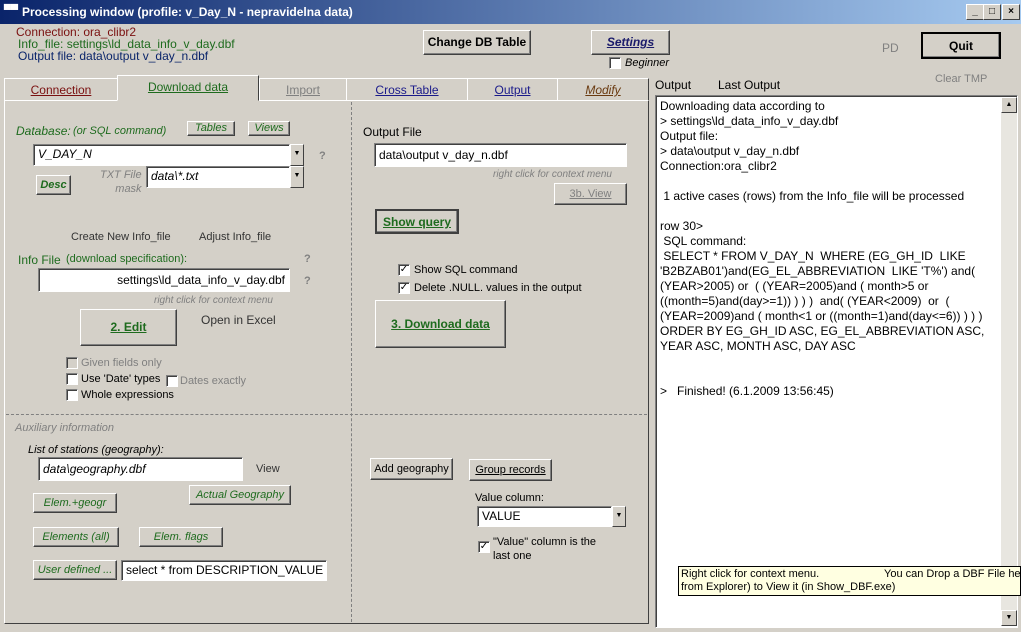  I want to click on given-fields-checkbox, so click(72, 363).